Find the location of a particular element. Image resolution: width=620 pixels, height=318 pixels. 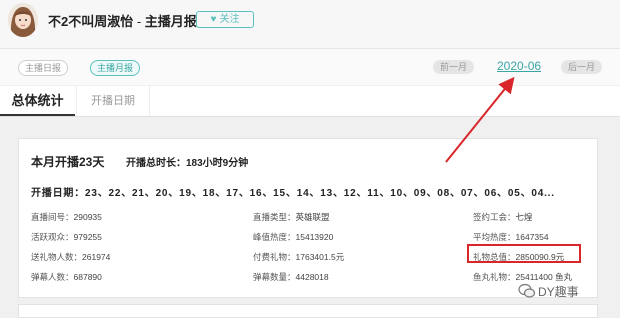

watermark-text: DY趣事 is located at coordinates (558, 292).